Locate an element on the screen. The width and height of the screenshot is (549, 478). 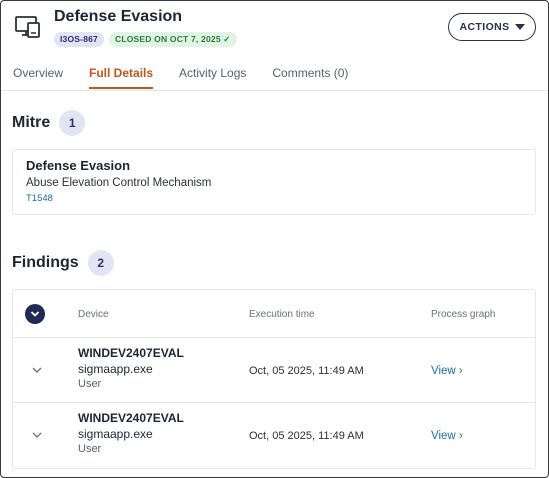
mitre-technique-link: T1548 is located at coordinates (274, 198).